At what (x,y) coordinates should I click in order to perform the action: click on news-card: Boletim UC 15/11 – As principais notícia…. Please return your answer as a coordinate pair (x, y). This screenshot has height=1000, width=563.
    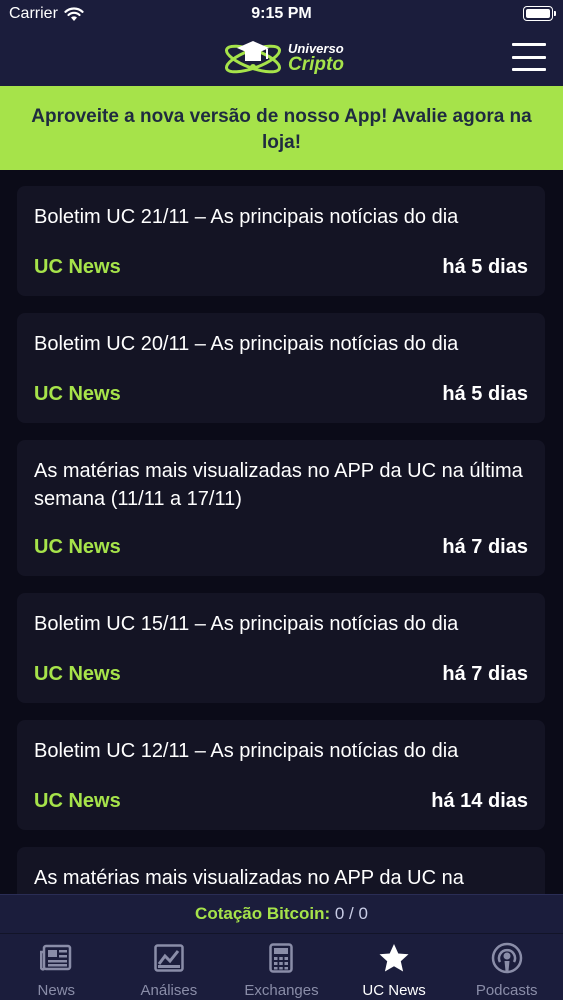
    Looking at the image, I should click on (281, 648).